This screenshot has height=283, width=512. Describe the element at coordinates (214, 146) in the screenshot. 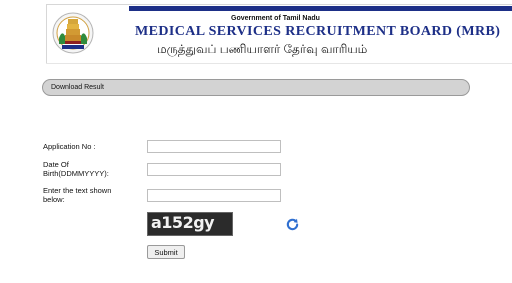

I see `application-no-input` at that location.